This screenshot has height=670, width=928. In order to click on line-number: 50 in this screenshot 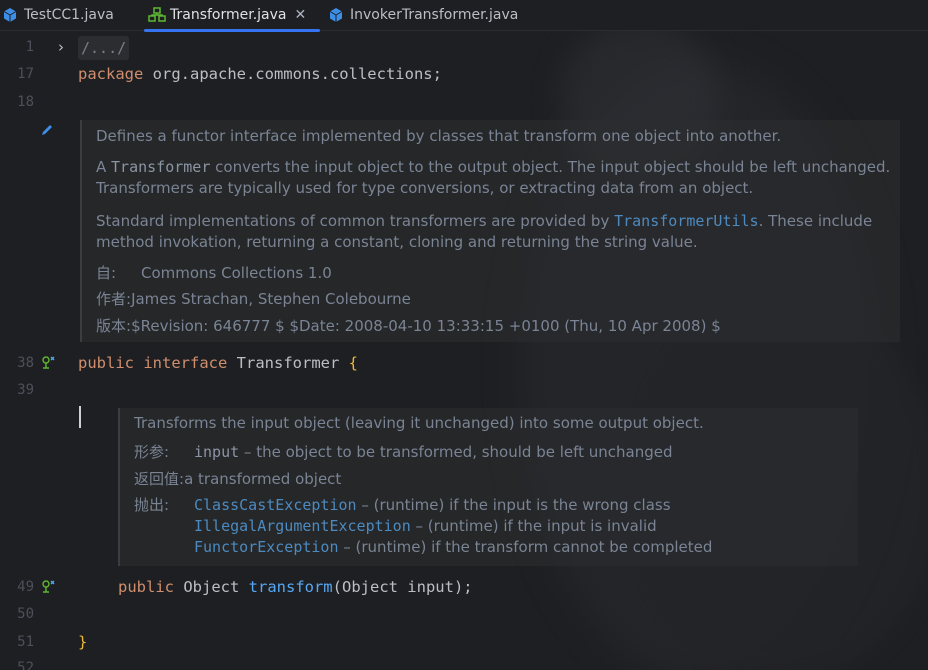, I will do `click(25, 614)`.